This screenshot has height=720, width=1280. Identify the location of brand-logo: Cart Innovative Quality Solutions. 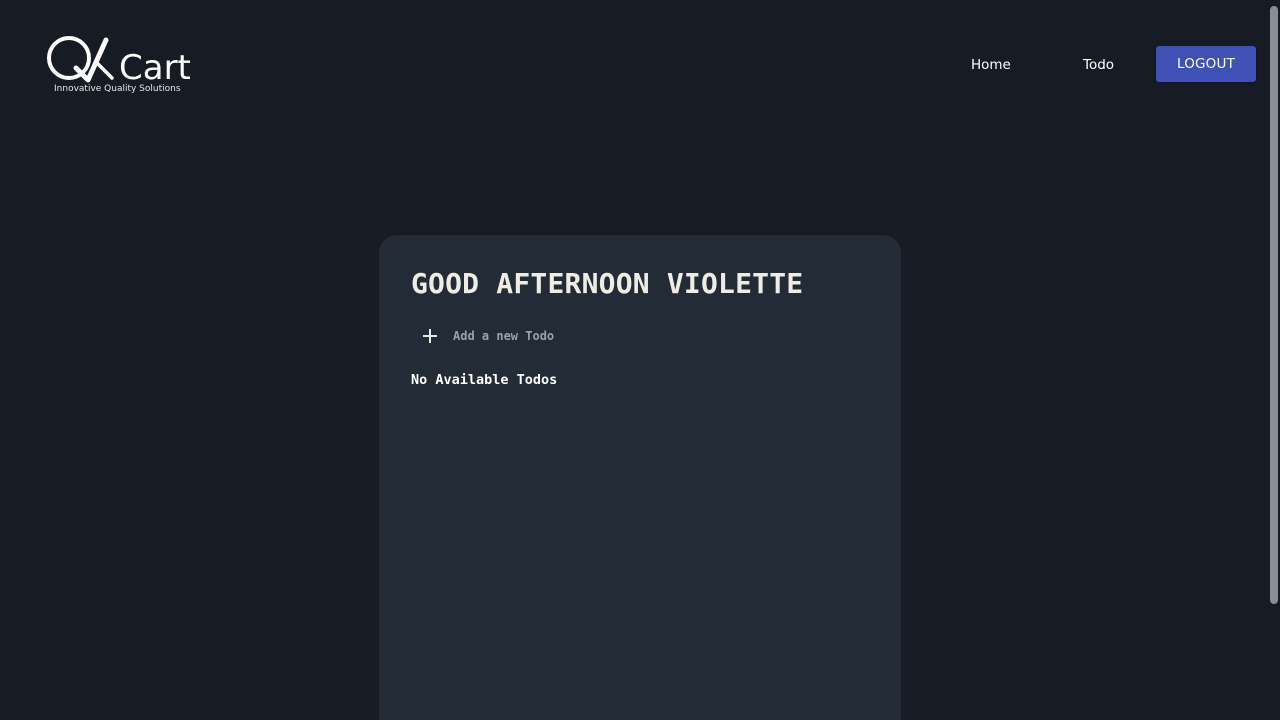
(122, 65).